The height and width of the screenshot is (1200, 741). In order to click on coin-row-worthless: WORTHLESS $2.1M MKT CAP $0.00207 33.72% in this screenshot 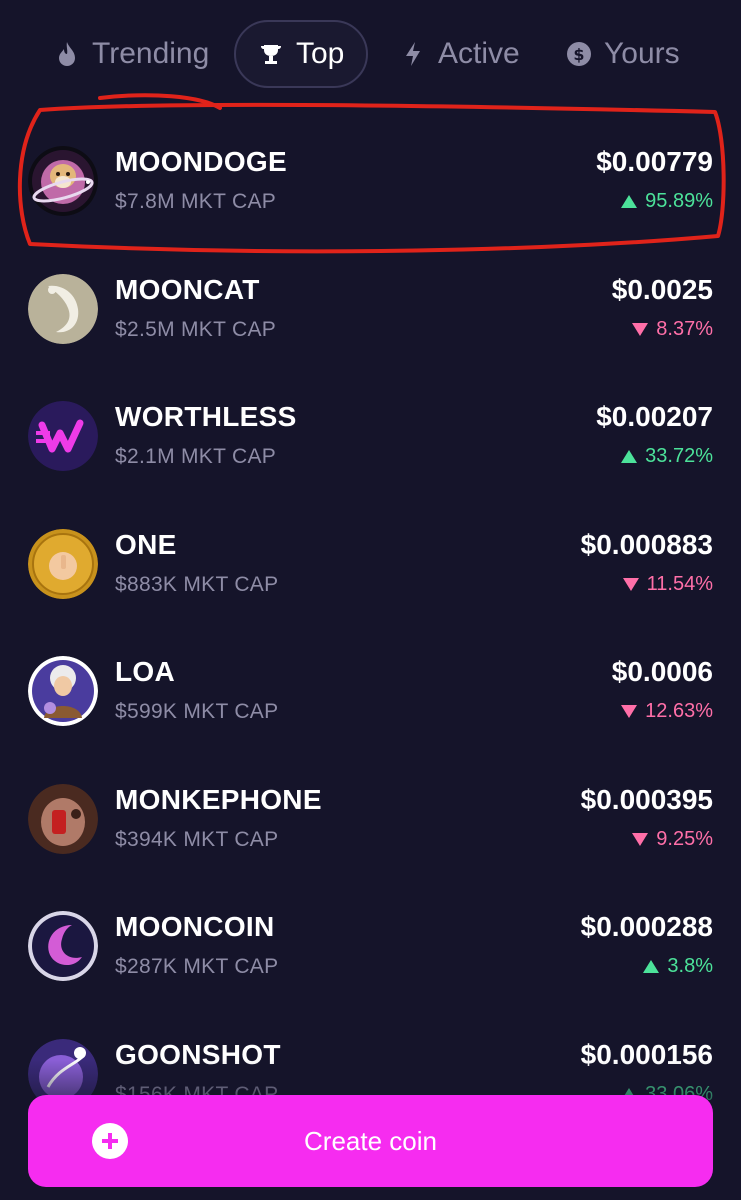, I will do `click(370, 417)`.